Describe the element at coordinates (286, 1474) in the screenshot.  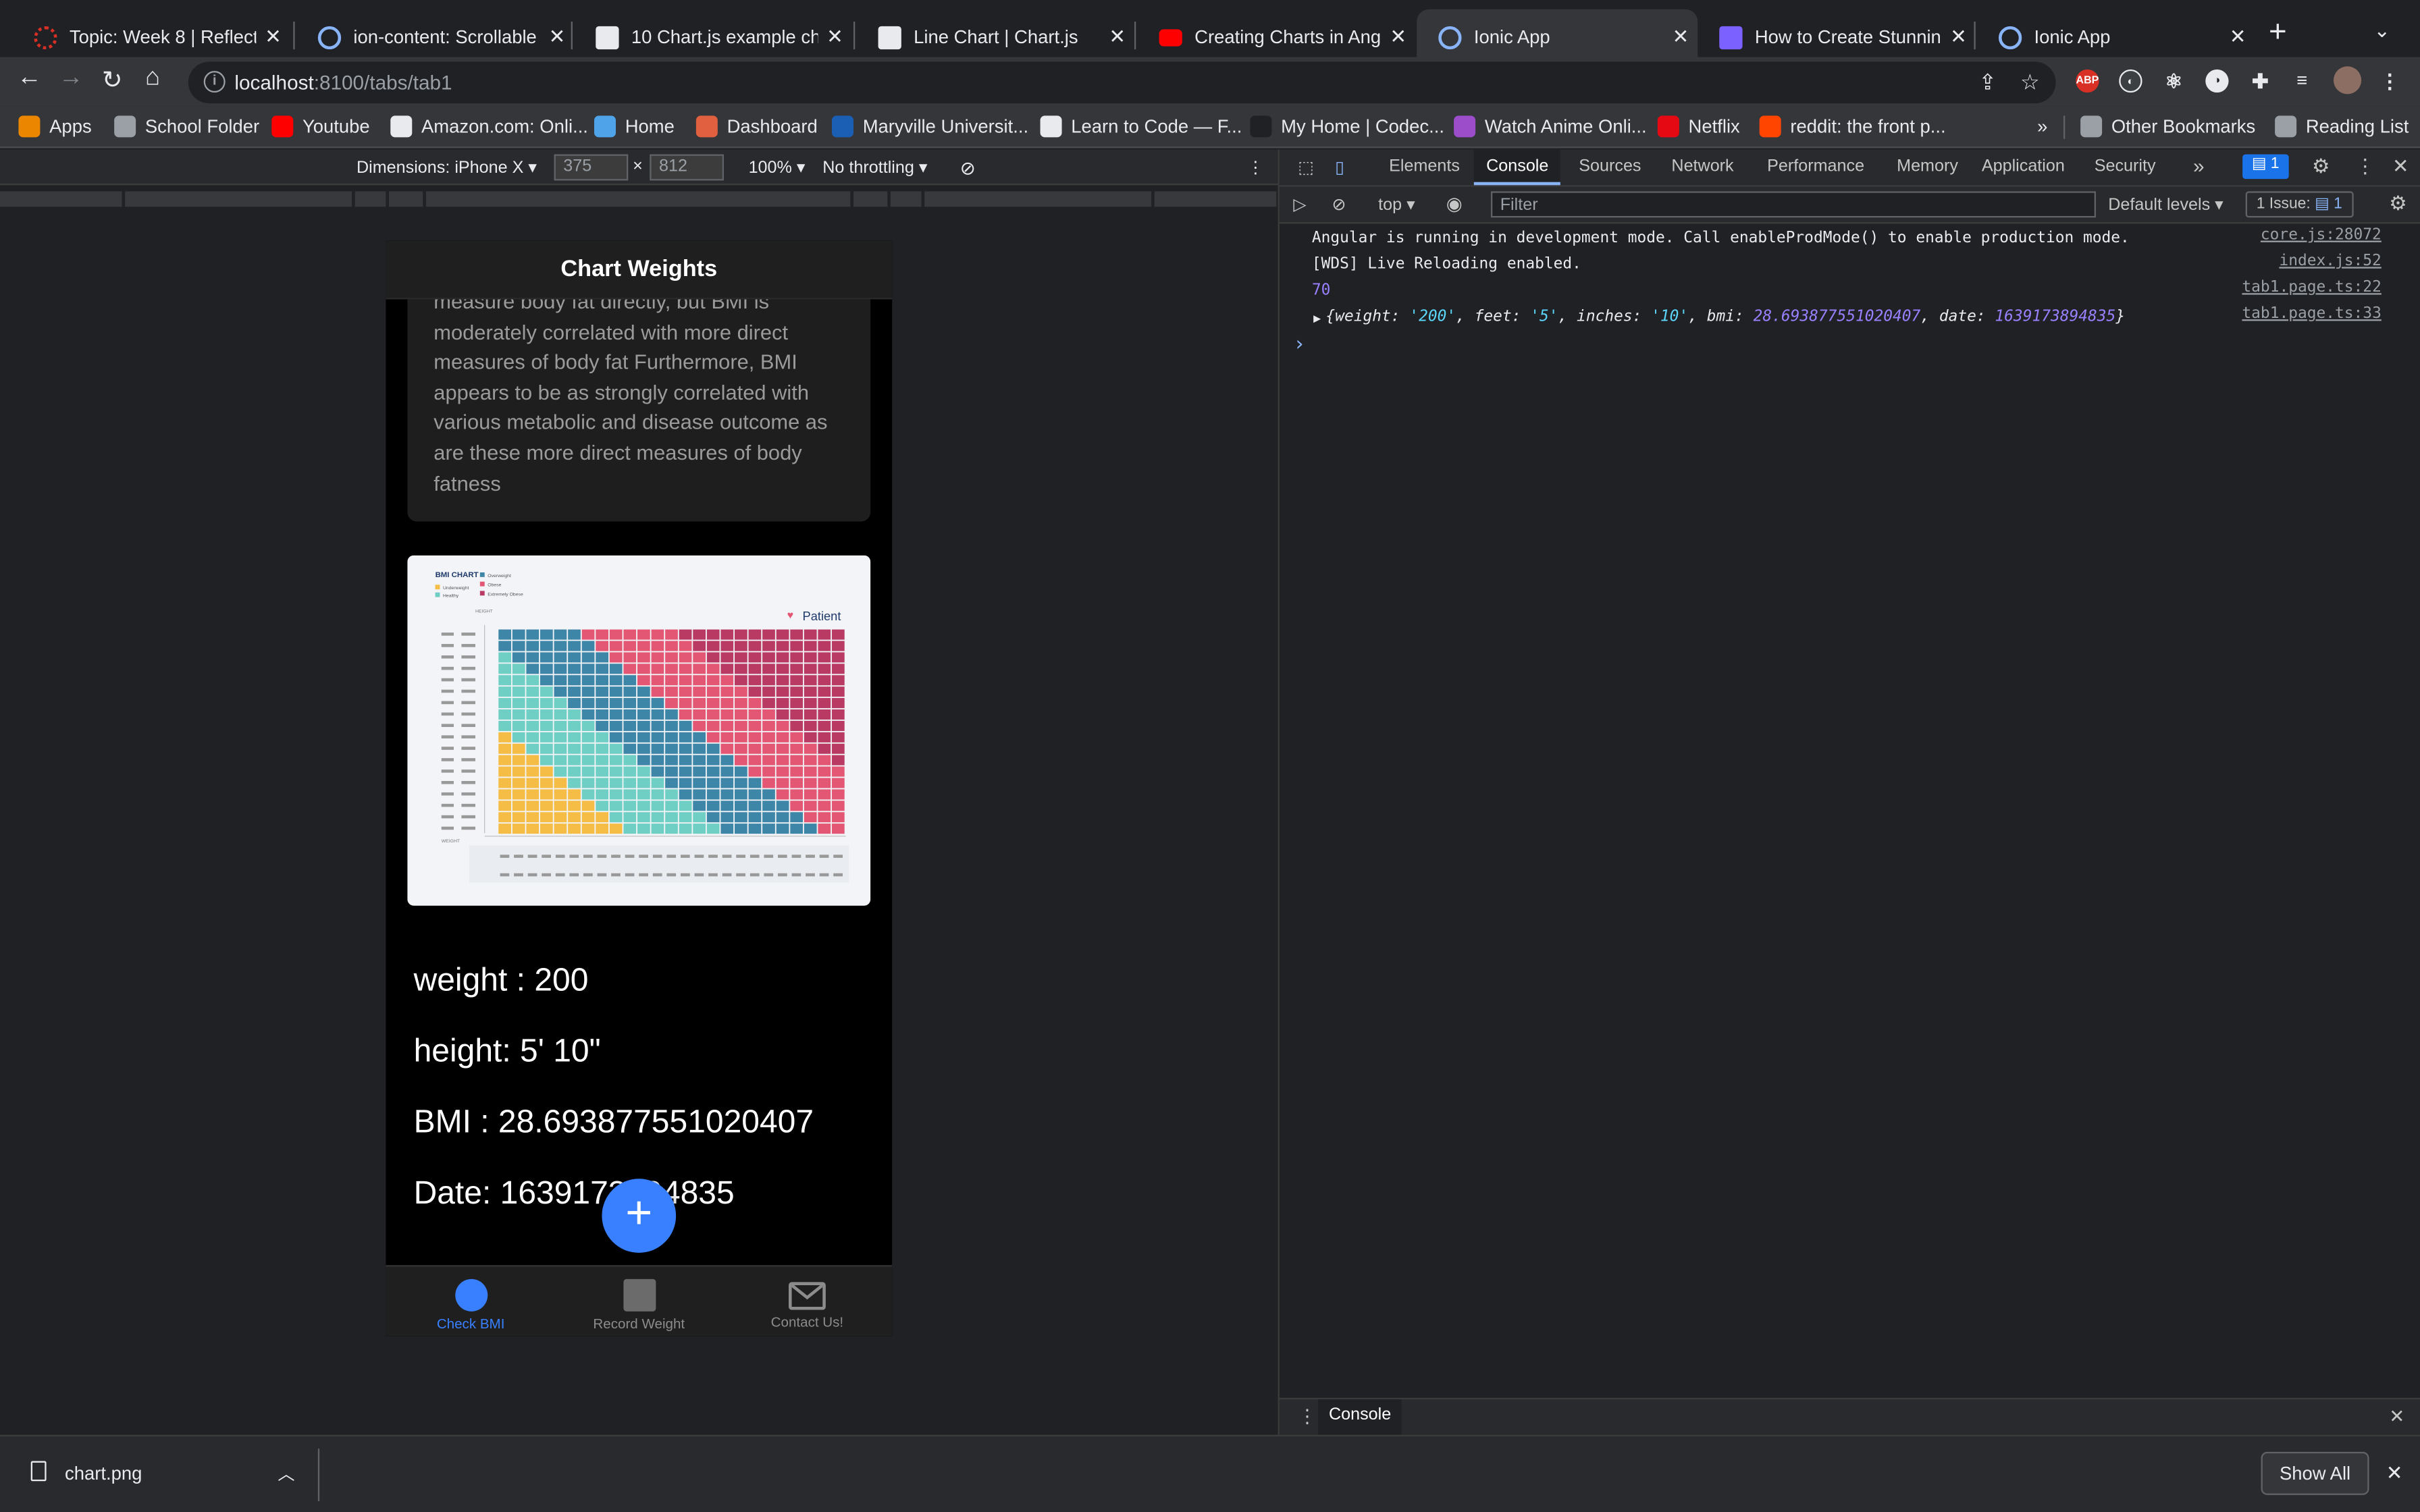
I see `chevron-up-icon: ︿` at that location.